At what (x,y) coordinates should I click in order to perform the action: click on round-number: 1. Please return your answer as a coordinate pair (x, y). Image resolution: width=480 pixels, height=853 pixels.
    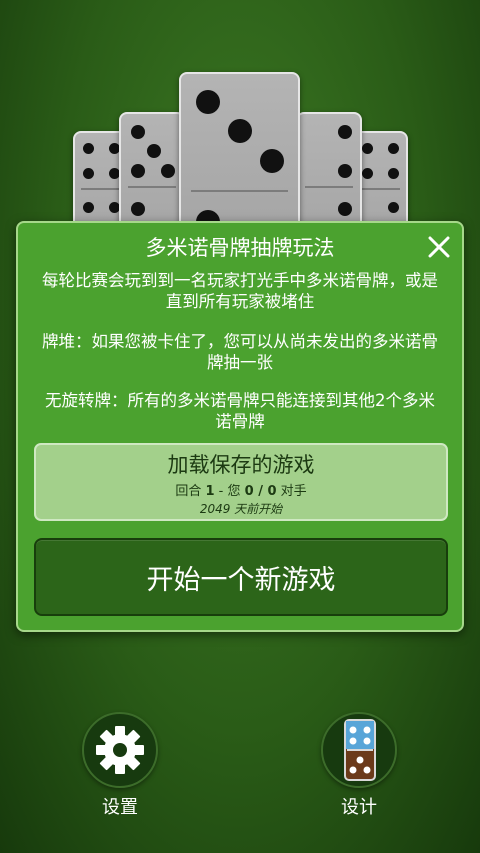
    Looking at the image, I should click on (210, 491).